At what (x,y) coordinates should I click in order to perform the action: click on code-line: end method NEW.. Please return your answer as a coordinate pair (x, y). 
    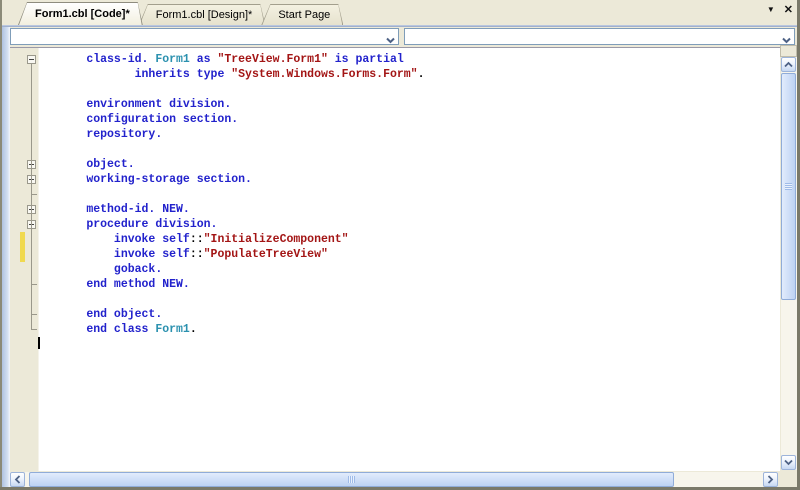
    Looking at the image, I should click on (395, 284).